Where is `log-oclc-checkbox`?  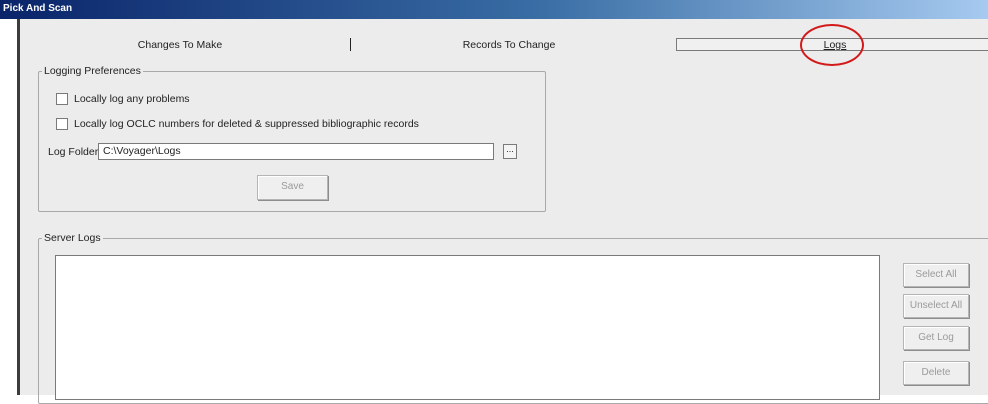
log-oclc-checkbox is located at coordinates (62, 124).